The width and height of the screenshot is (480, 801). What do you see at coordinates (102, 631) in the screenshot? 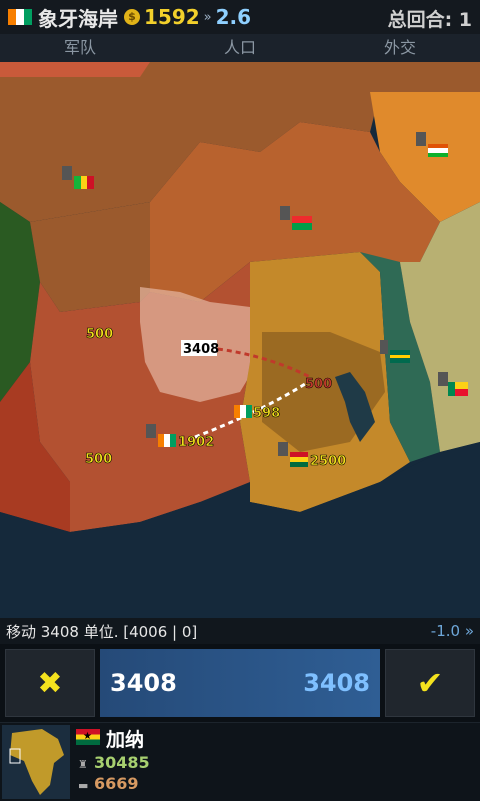
I see `move-info-text: 移动 3408 单位. [4006 | 0]` at bounding box center [102, 631].